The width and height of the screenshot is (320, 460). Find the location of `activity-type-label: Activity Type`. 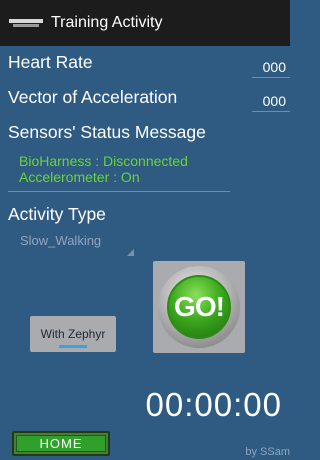

activity-type-label: Activity Type is located at coordinates (57, 214).